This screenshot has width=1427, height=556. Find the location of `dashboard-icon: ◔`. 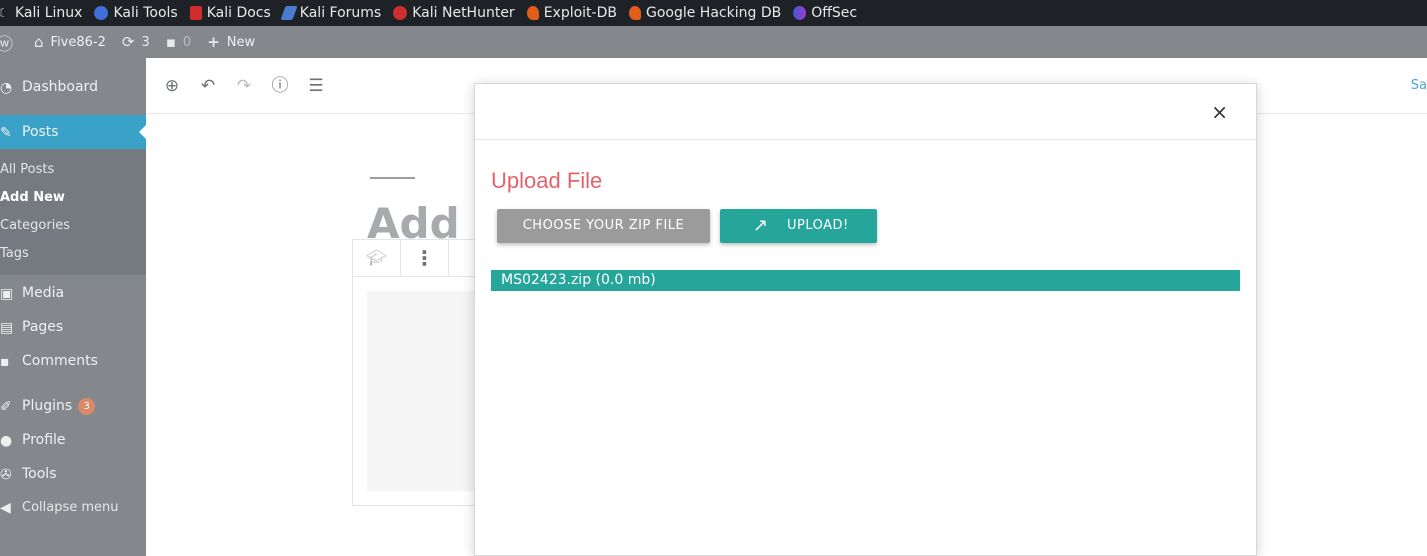

dashboard-icon: ◔ is located at coordinates (6, 88).